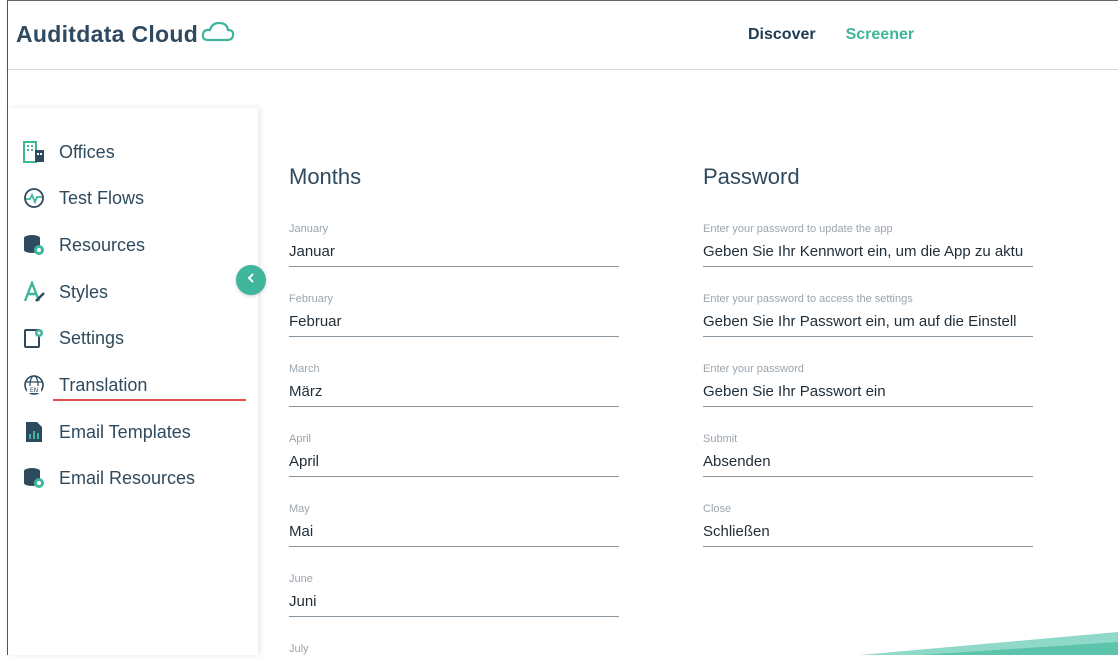 The image size is (1118, 660). Describe the element at coordinates (34, 390) in the screenshot. I see `svg-text: EN` at that location.